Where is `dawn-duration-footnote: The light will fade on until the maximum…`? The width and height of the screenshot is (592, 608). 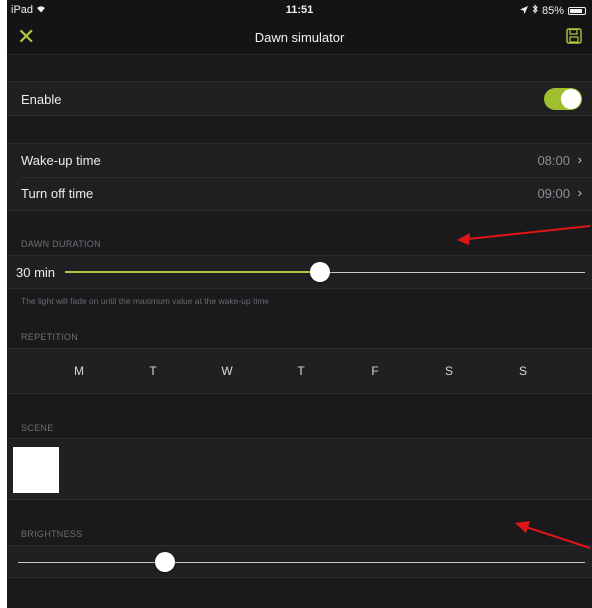 dawn-duration-footnote: The light will fade on until the maximum… is located at coordinates (145, 301).